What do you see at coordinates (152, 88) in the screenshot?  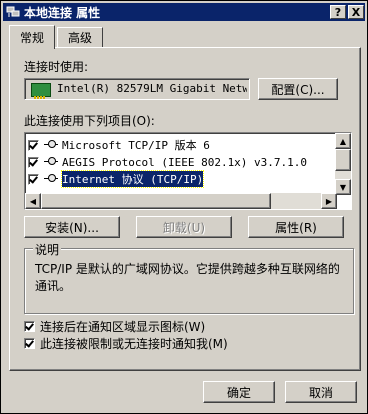 I see `adapter-name: Intel(R) 82579LM Gigabit Netwo` at bounding box center [152, 88].